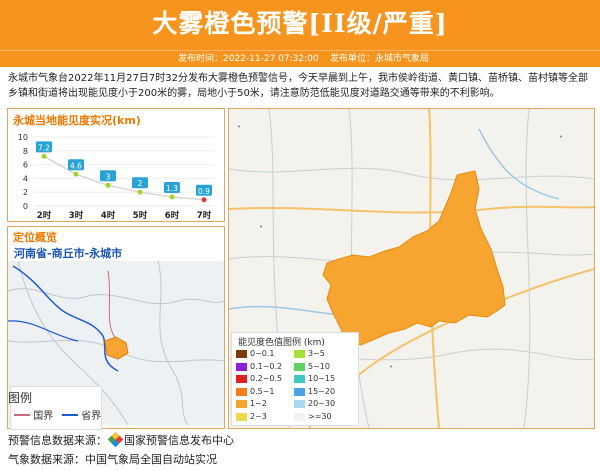 The width and height of the screenshot is (600, 471). I want to click on data-label: 2, so click(140, 183).